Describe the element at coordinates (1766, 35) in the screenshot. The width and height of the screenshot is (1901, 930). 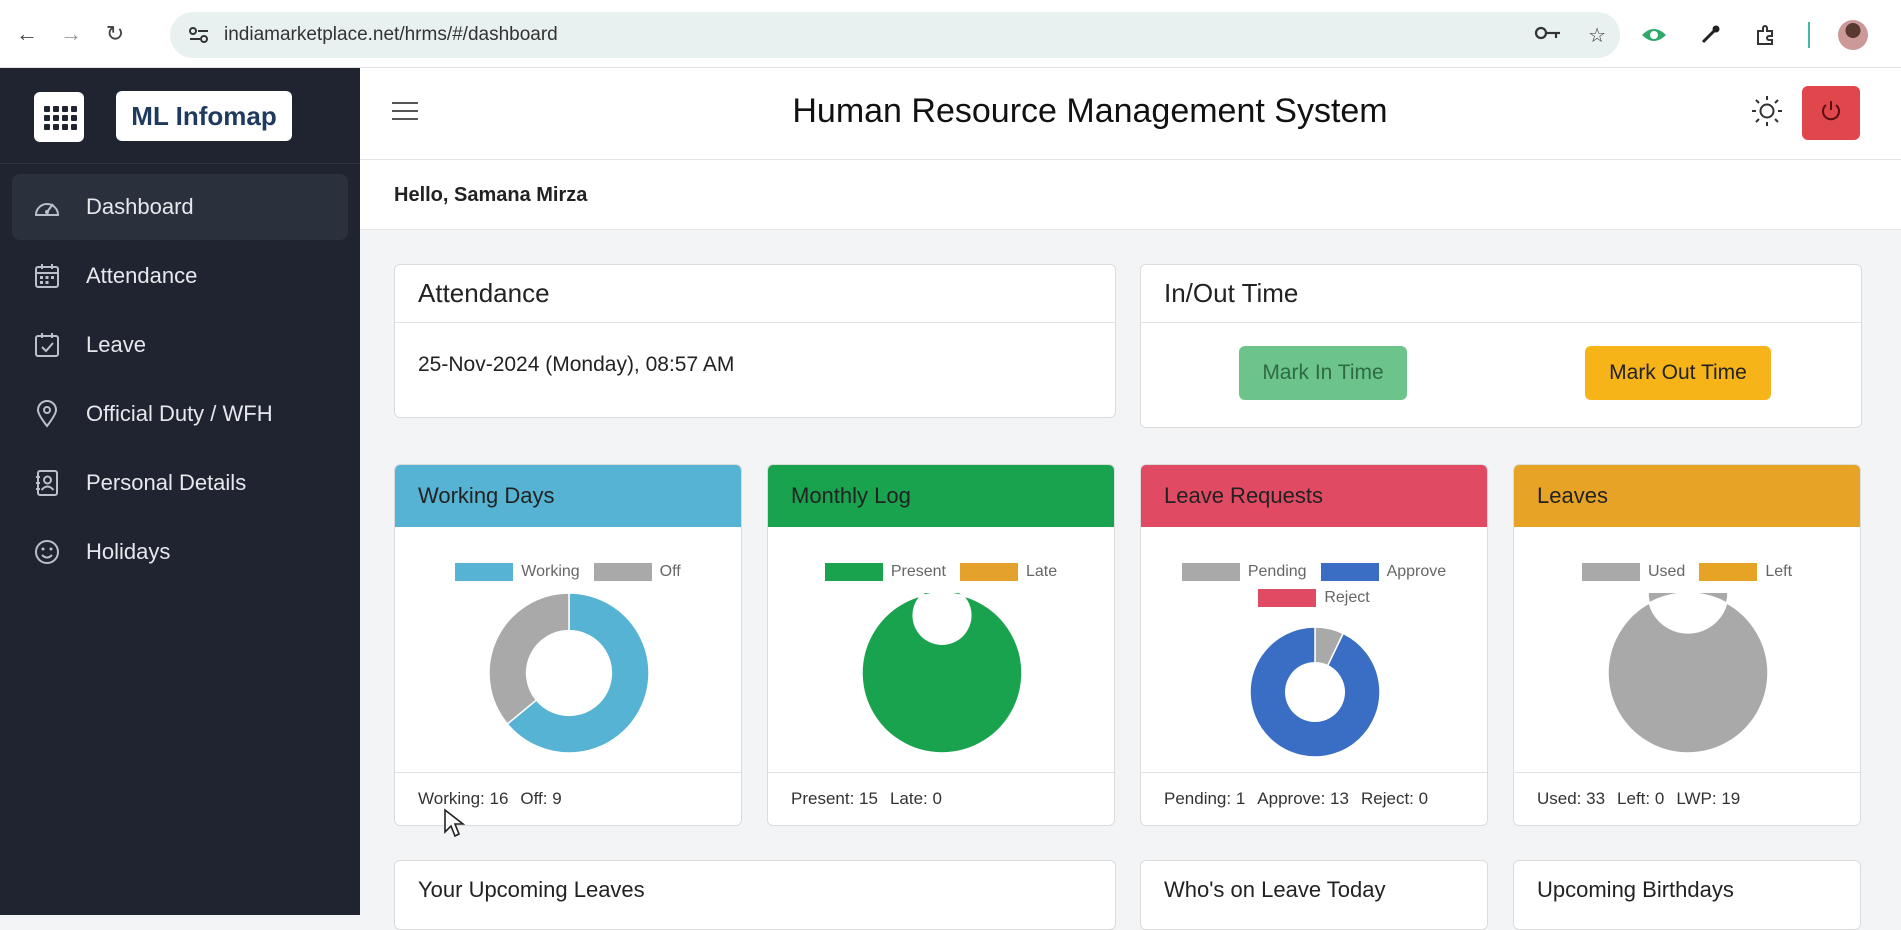
I see `extensions-puzzle-icon` at that location.